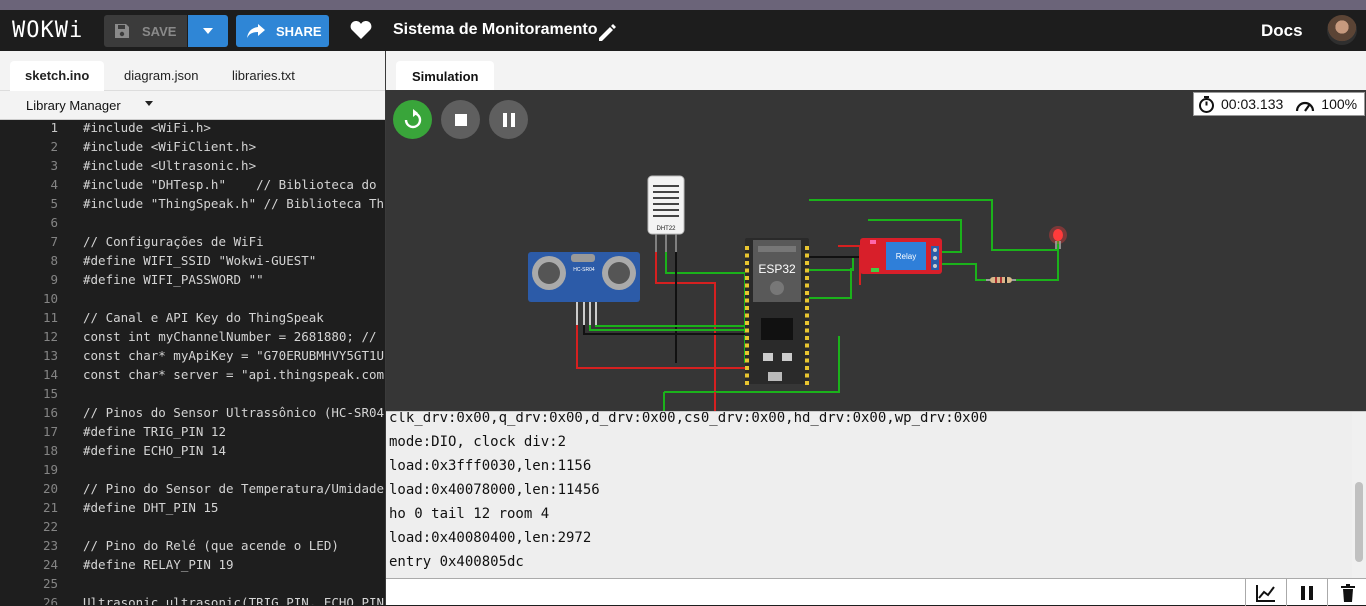 Image resolution: width=1366 pixels, height=606 pixels. What do you see at coordinates (192, 395) in the screenshot?
I see `code-line: 15` at bounding box center [192, 395].